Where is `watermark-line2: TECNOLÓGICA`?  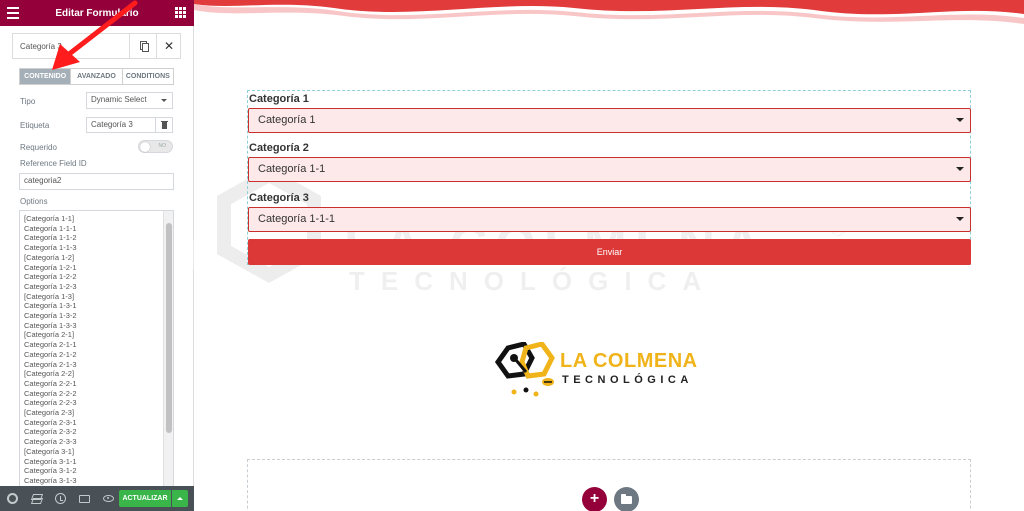 watermark-line2: TECNOLÓGICA is located at coordinates (533, 281).